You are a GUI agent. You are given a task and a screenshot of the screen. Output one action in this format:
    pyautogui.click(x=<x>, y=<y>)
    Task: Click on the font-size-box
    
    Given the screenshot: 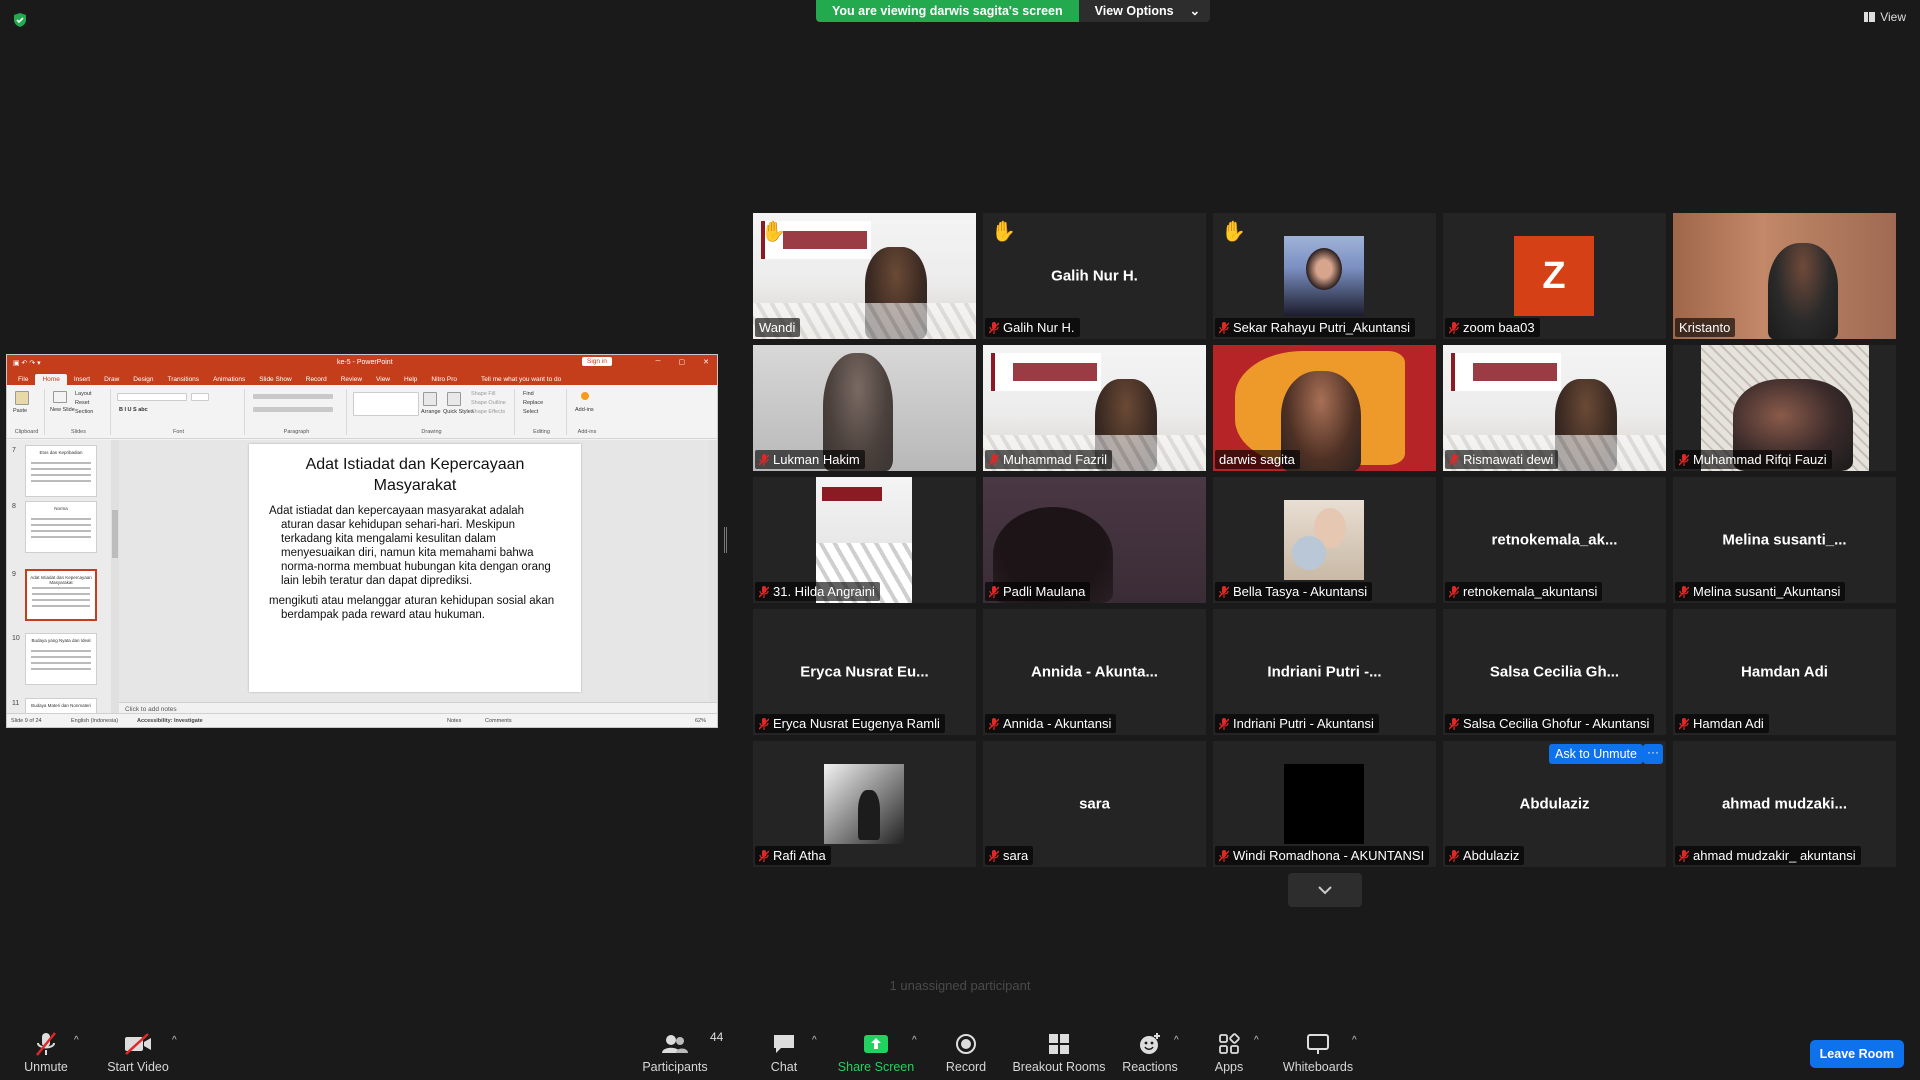 What is the action you would take?
    pyautogui.click(x=200, y=397)
    